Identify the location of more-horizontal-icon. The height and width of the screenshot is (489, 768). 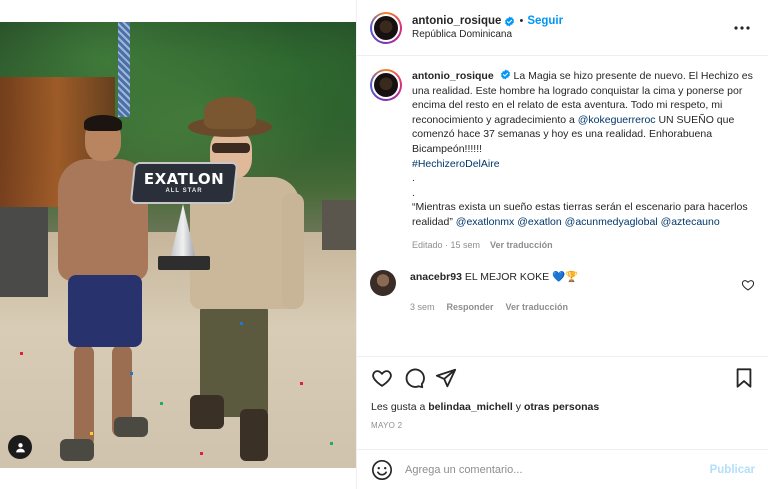
(742, 27).